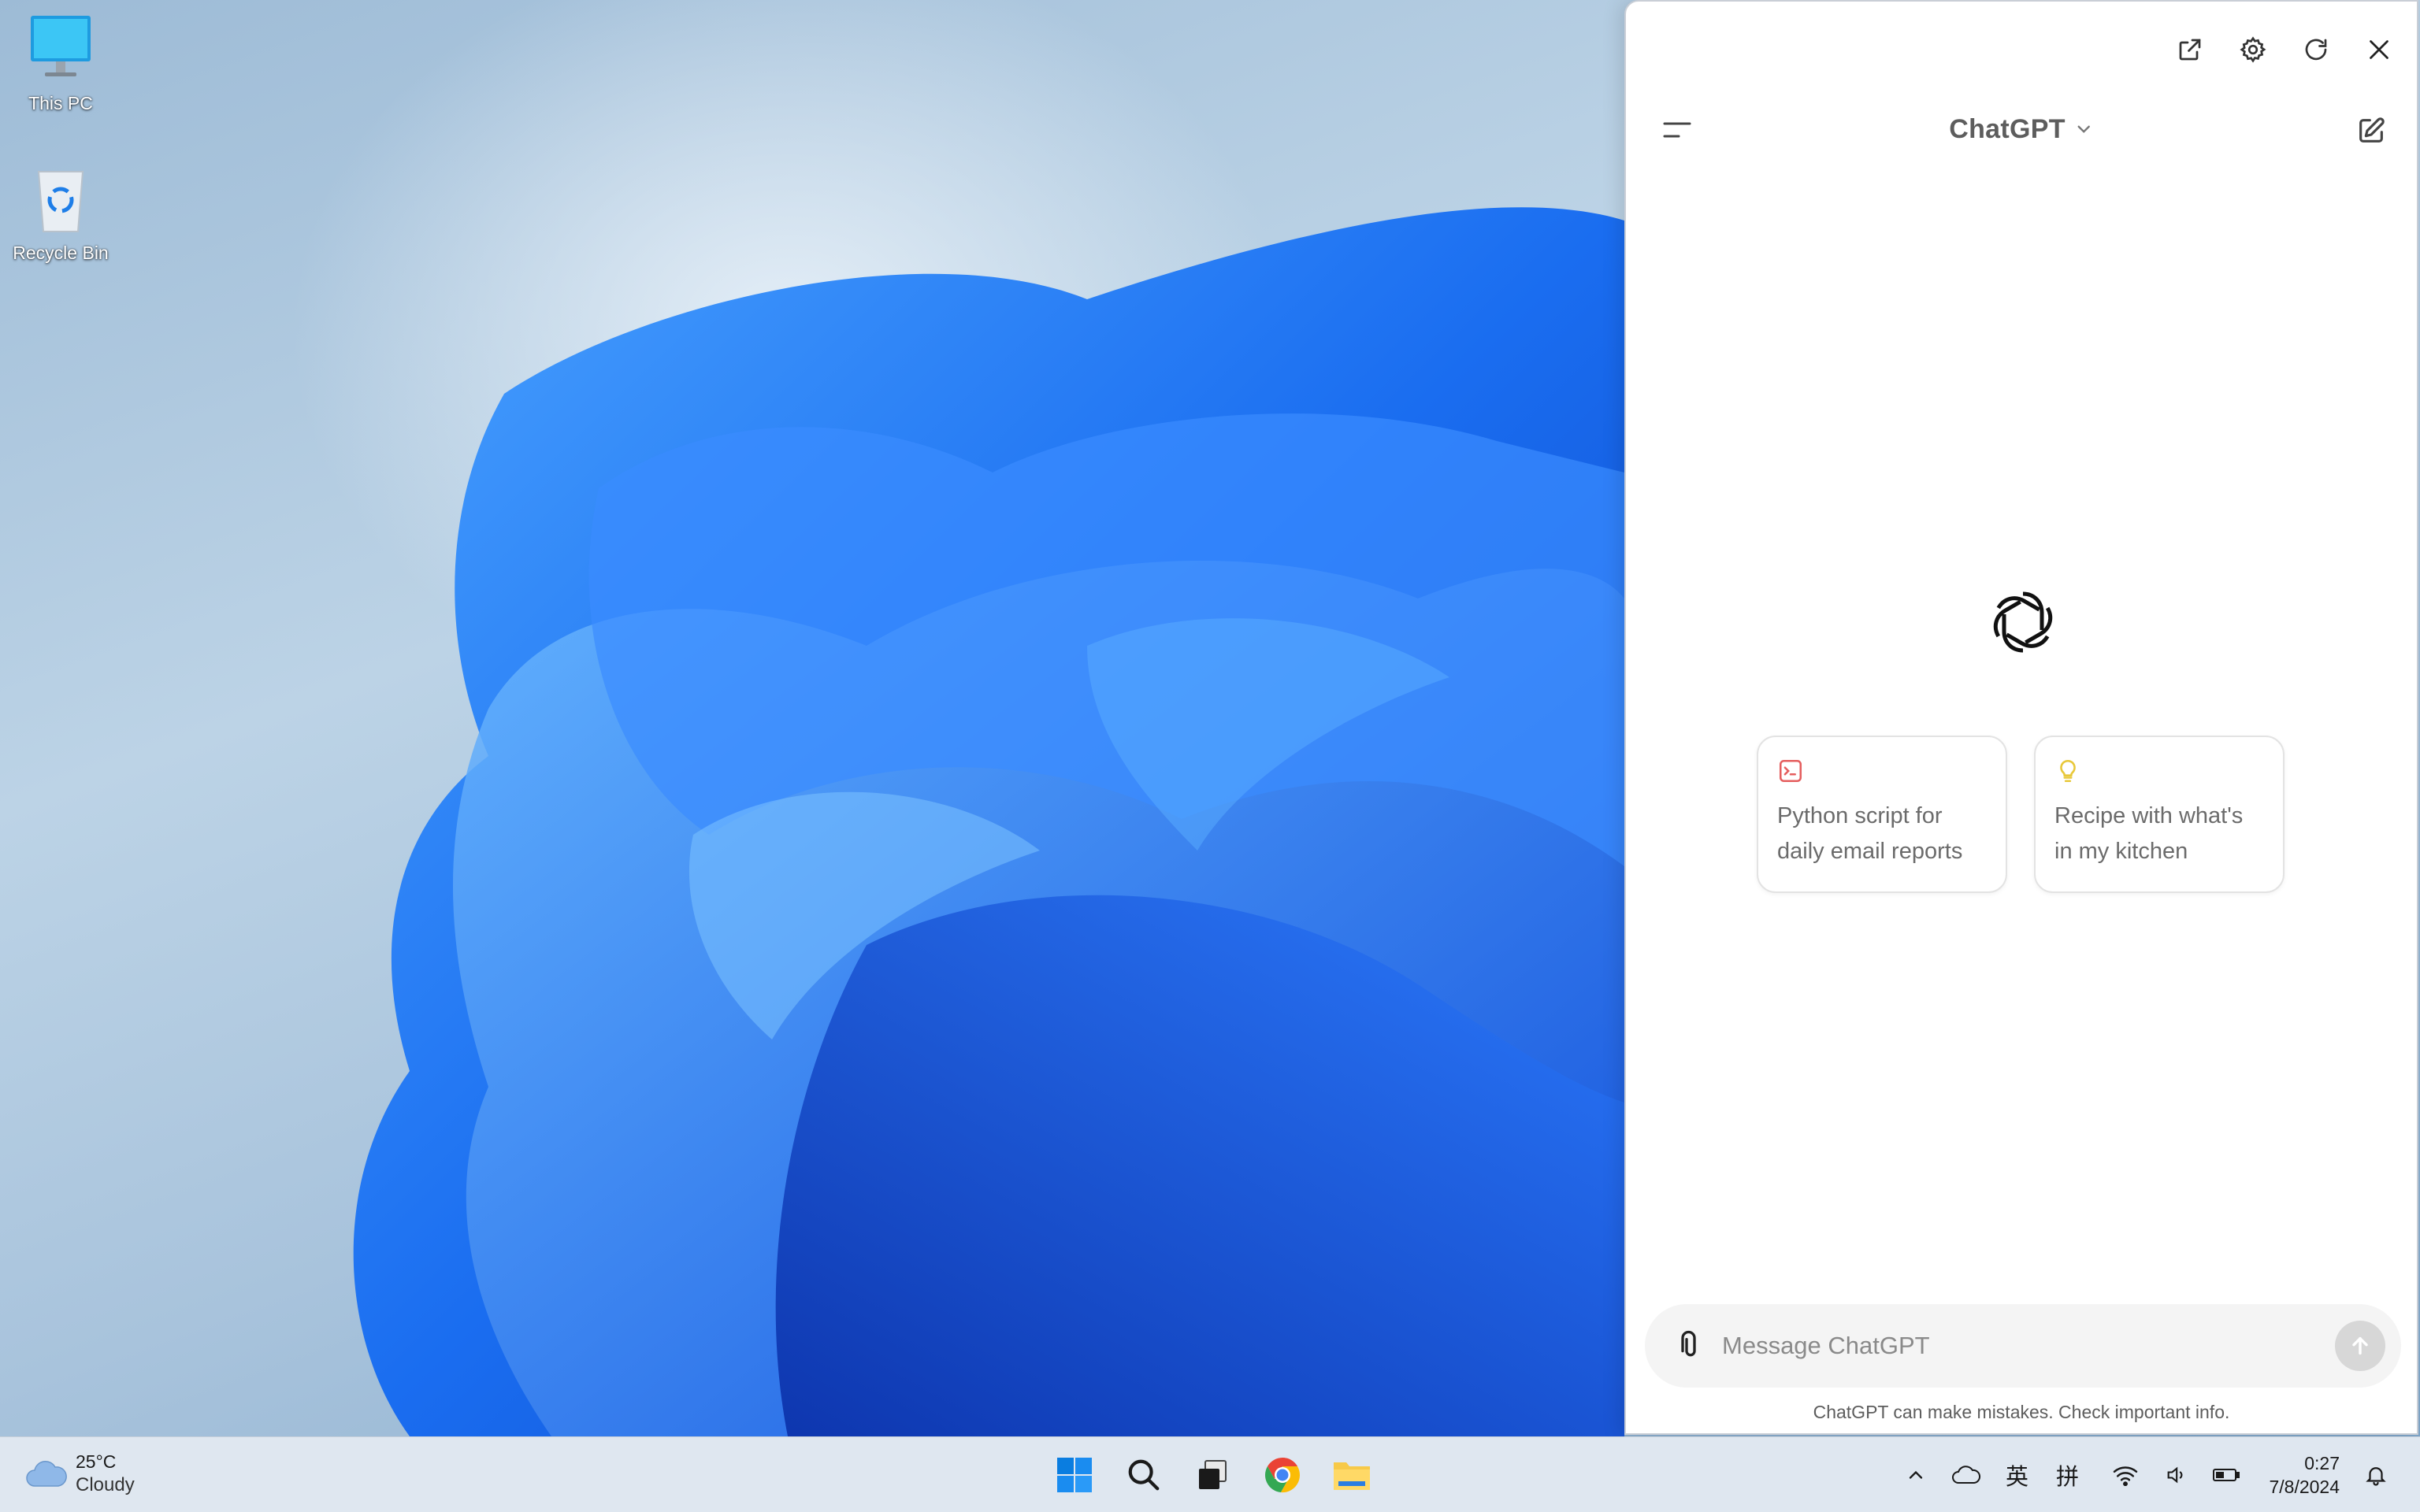 Image resolution: width=2420 pixels, height=1512 pixels. I want to click on chevron-up-icon, so click(1916, 1474).